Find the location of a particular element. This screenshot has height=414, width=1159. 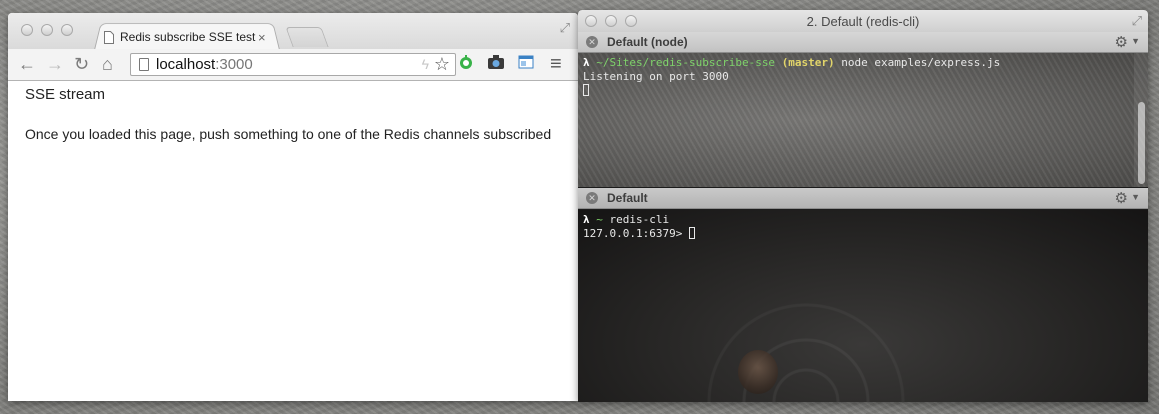

new-tab-button is located at coordinates (307, 37).